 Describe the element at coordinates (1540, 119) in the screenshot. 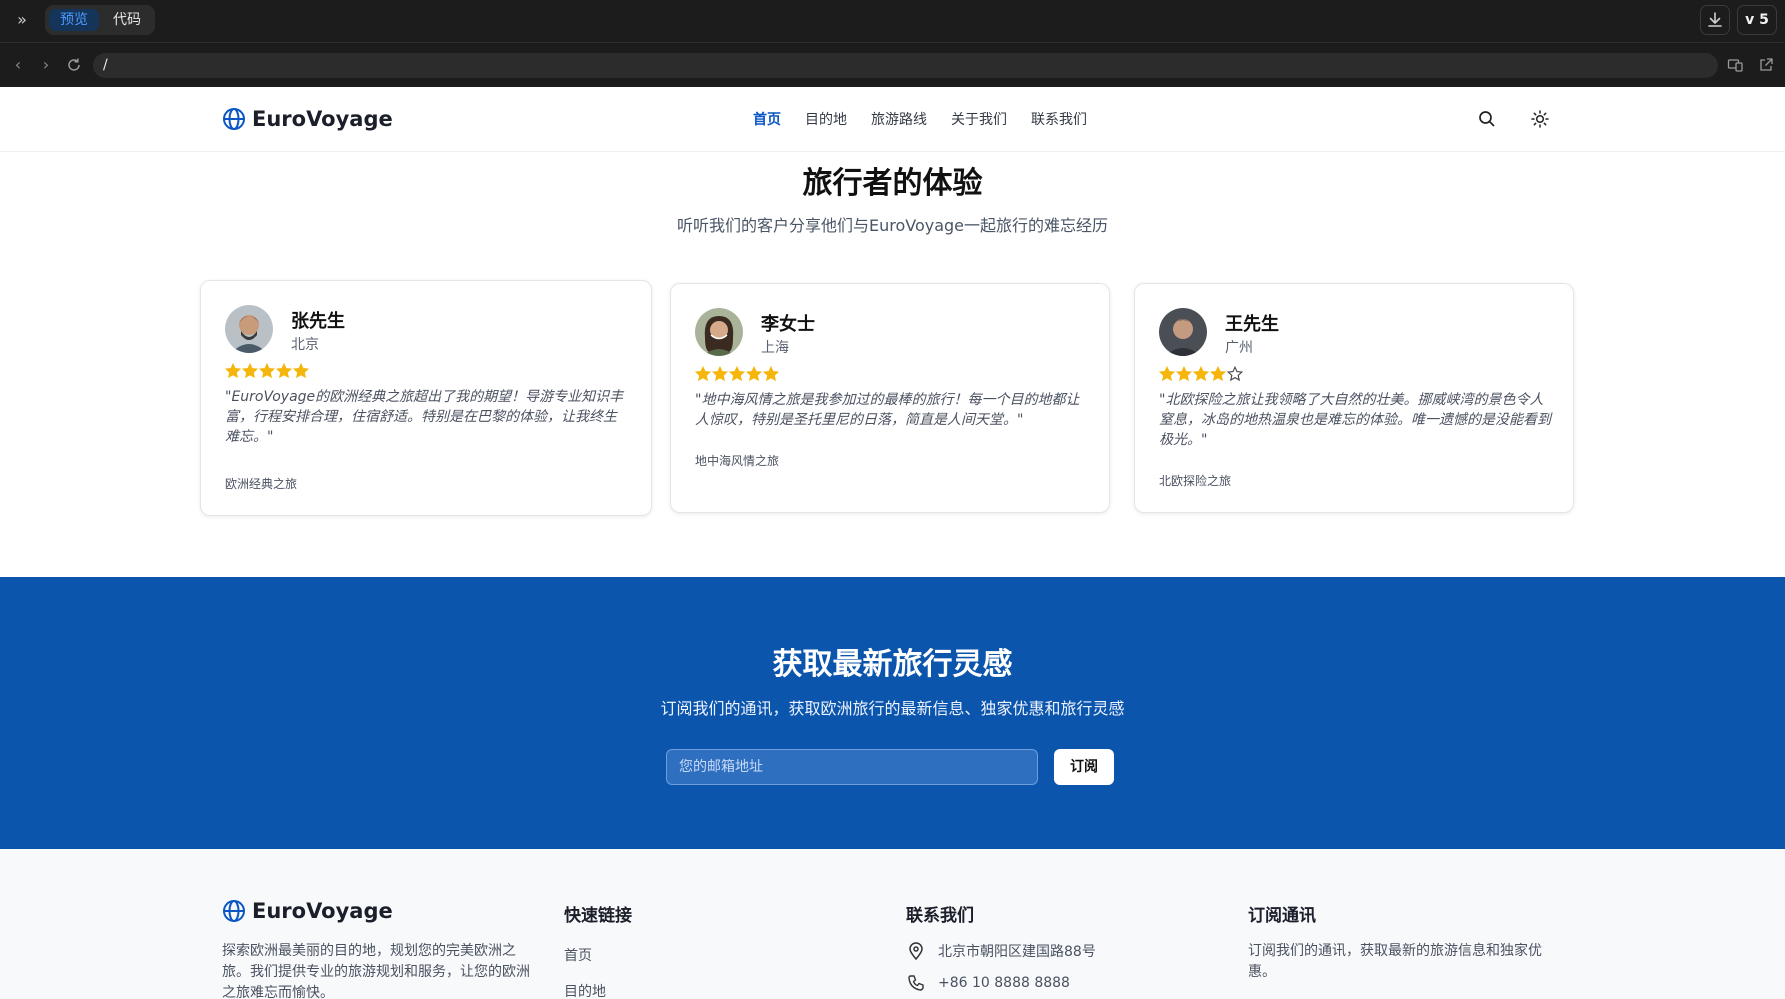

I see `theme-toggle-sun-icon` at that location.